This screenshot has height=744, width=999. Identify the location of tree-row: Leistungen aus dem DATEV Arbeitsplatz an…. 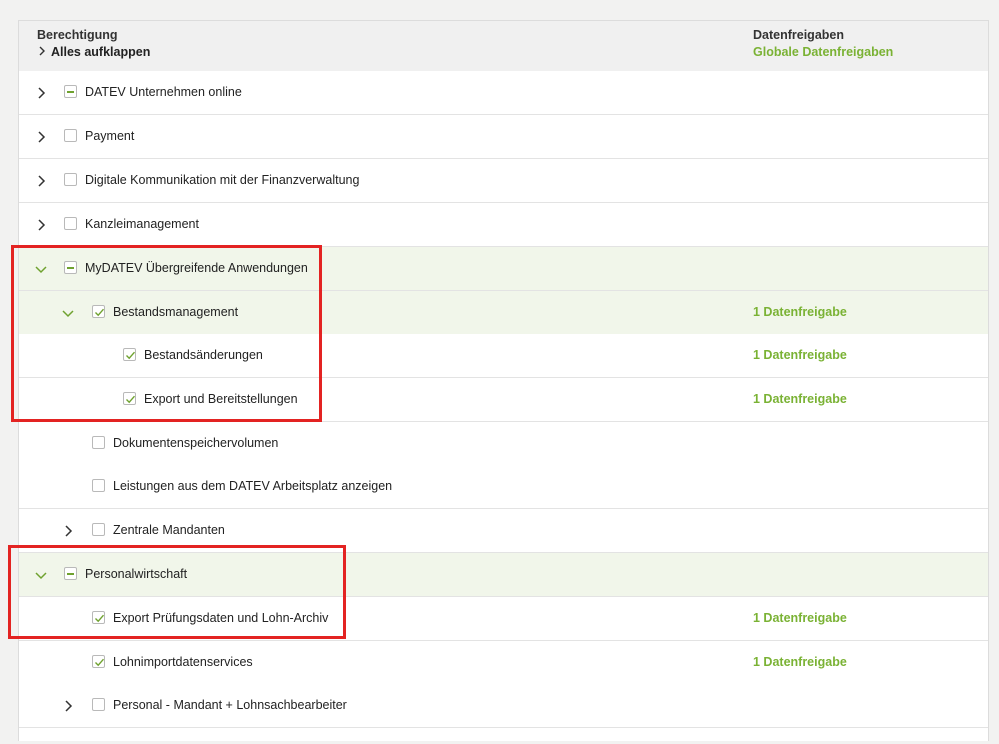
(503, 487).